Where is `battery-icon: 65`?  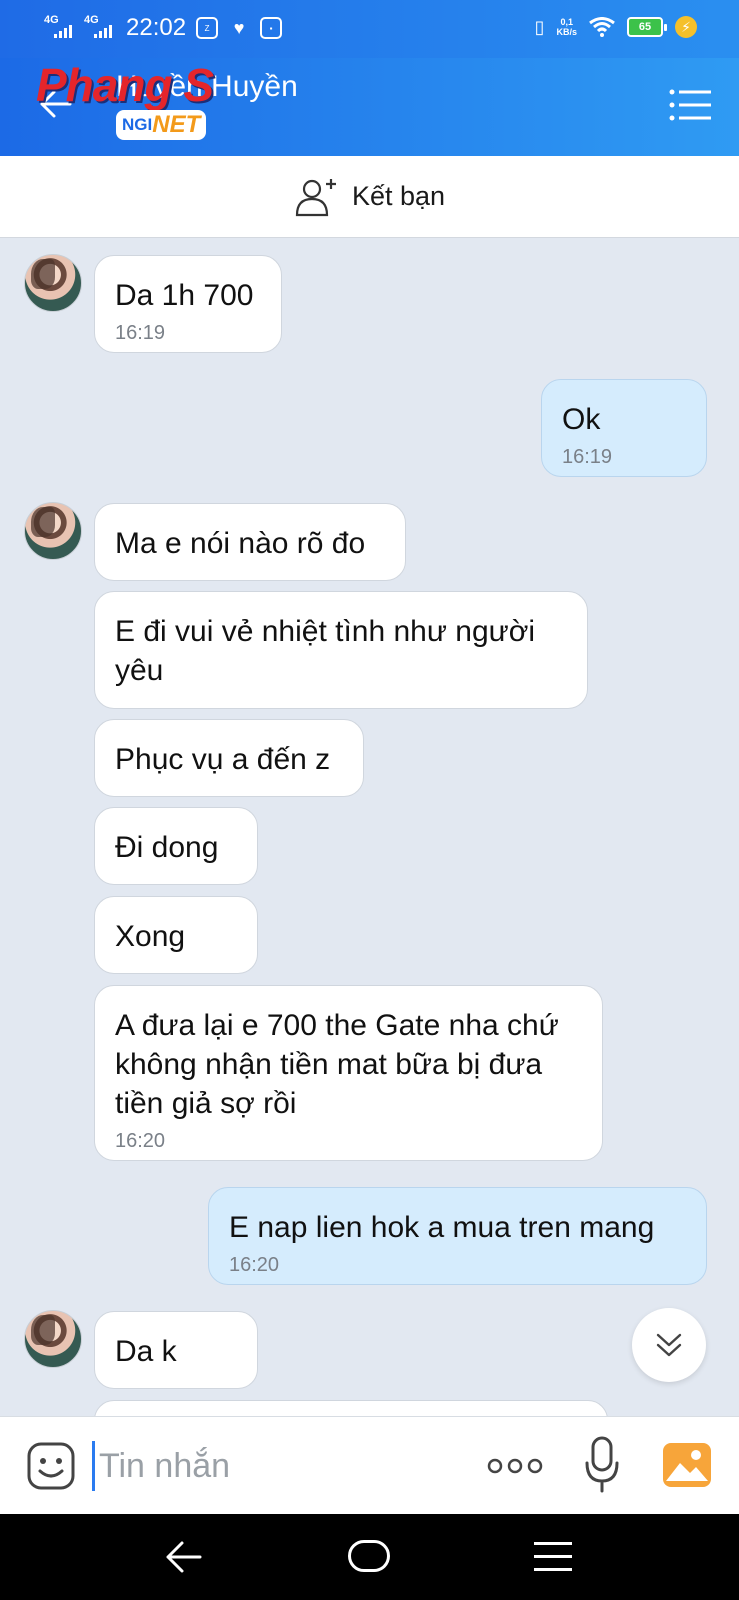 battery-icon: 65 is located at coordinates (647, 27).